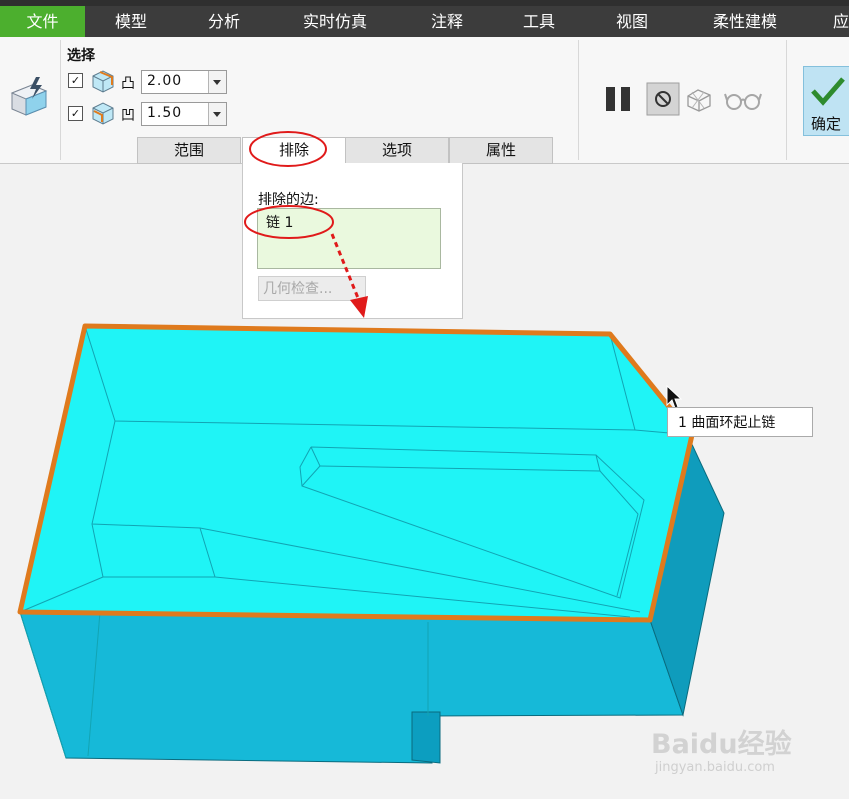 The width and height of the screenshot is (849, 799). I want to click on annotation-circle-chain, so click(289, 222).